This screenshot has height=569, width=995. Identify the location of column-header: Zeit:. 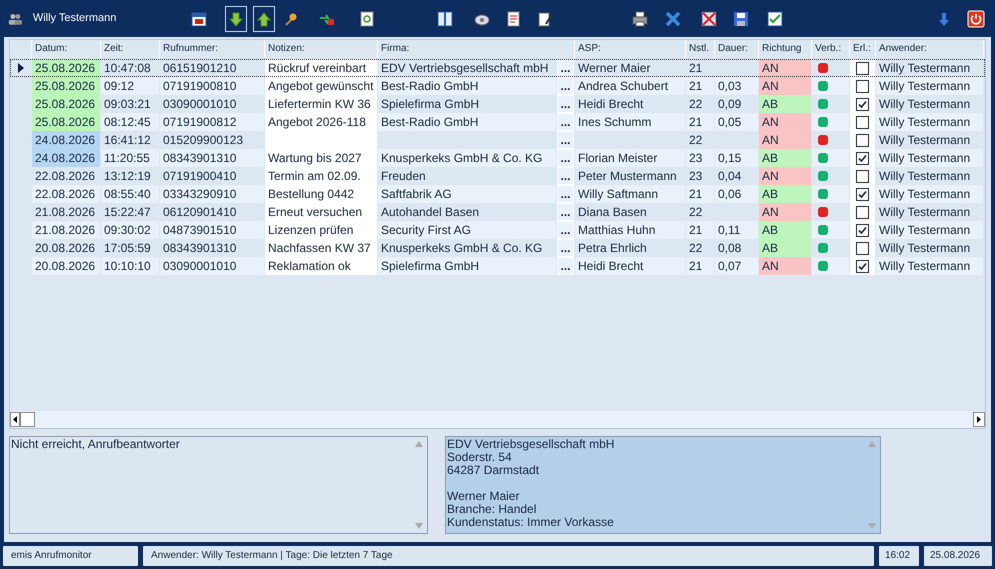
(130, 49).